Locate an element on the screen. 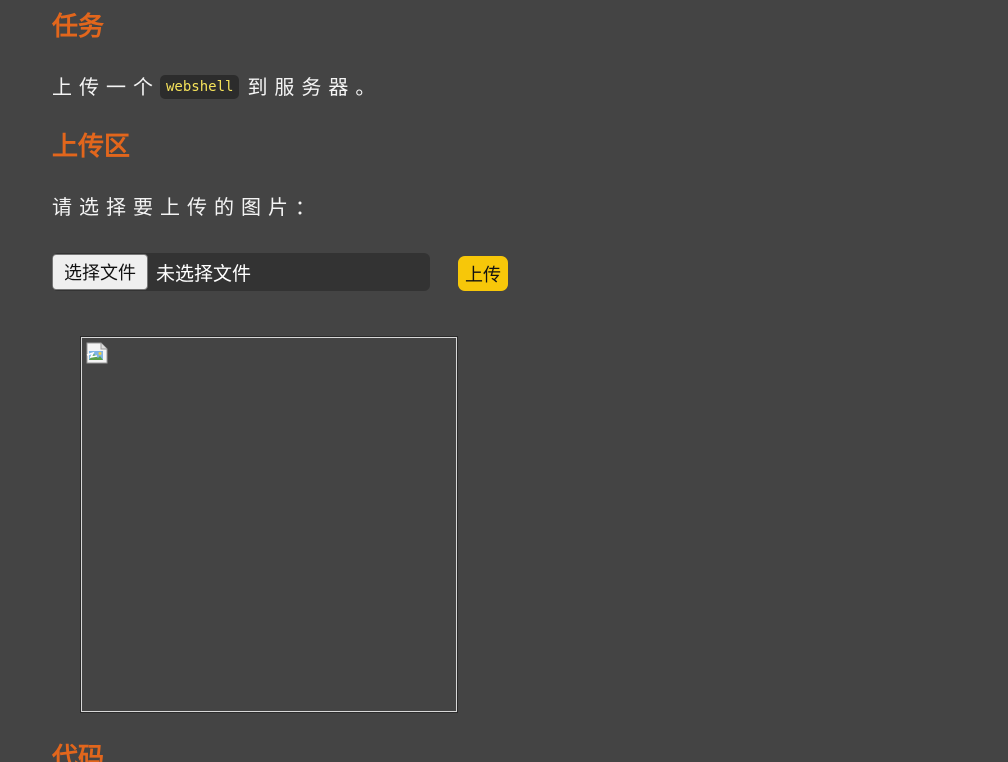 This screenshot has height=762, width=1008. upload-button: 上传 is located at coordinates (483, 273).